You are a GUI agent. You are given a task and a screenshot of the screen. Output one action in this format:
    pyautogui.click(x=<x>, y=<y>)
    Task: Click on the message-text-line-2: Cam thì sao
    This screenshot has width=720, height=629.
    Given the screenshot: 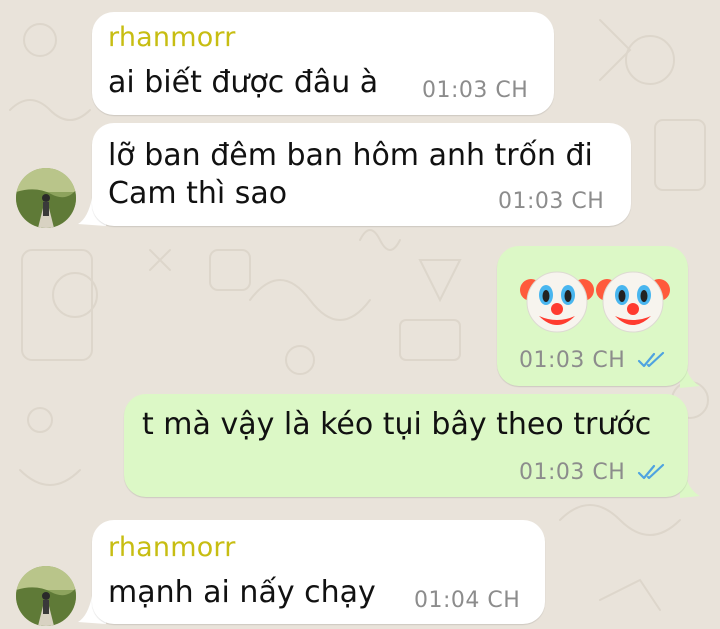 What is the action you would take?
    pyautogui.click(x=198, y=193)
    